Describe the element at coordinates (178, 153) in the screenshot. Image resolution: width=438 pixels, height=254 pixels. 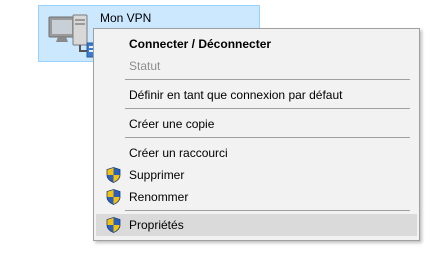
I see `menu-item-label: Créer un raccourci` at that location.